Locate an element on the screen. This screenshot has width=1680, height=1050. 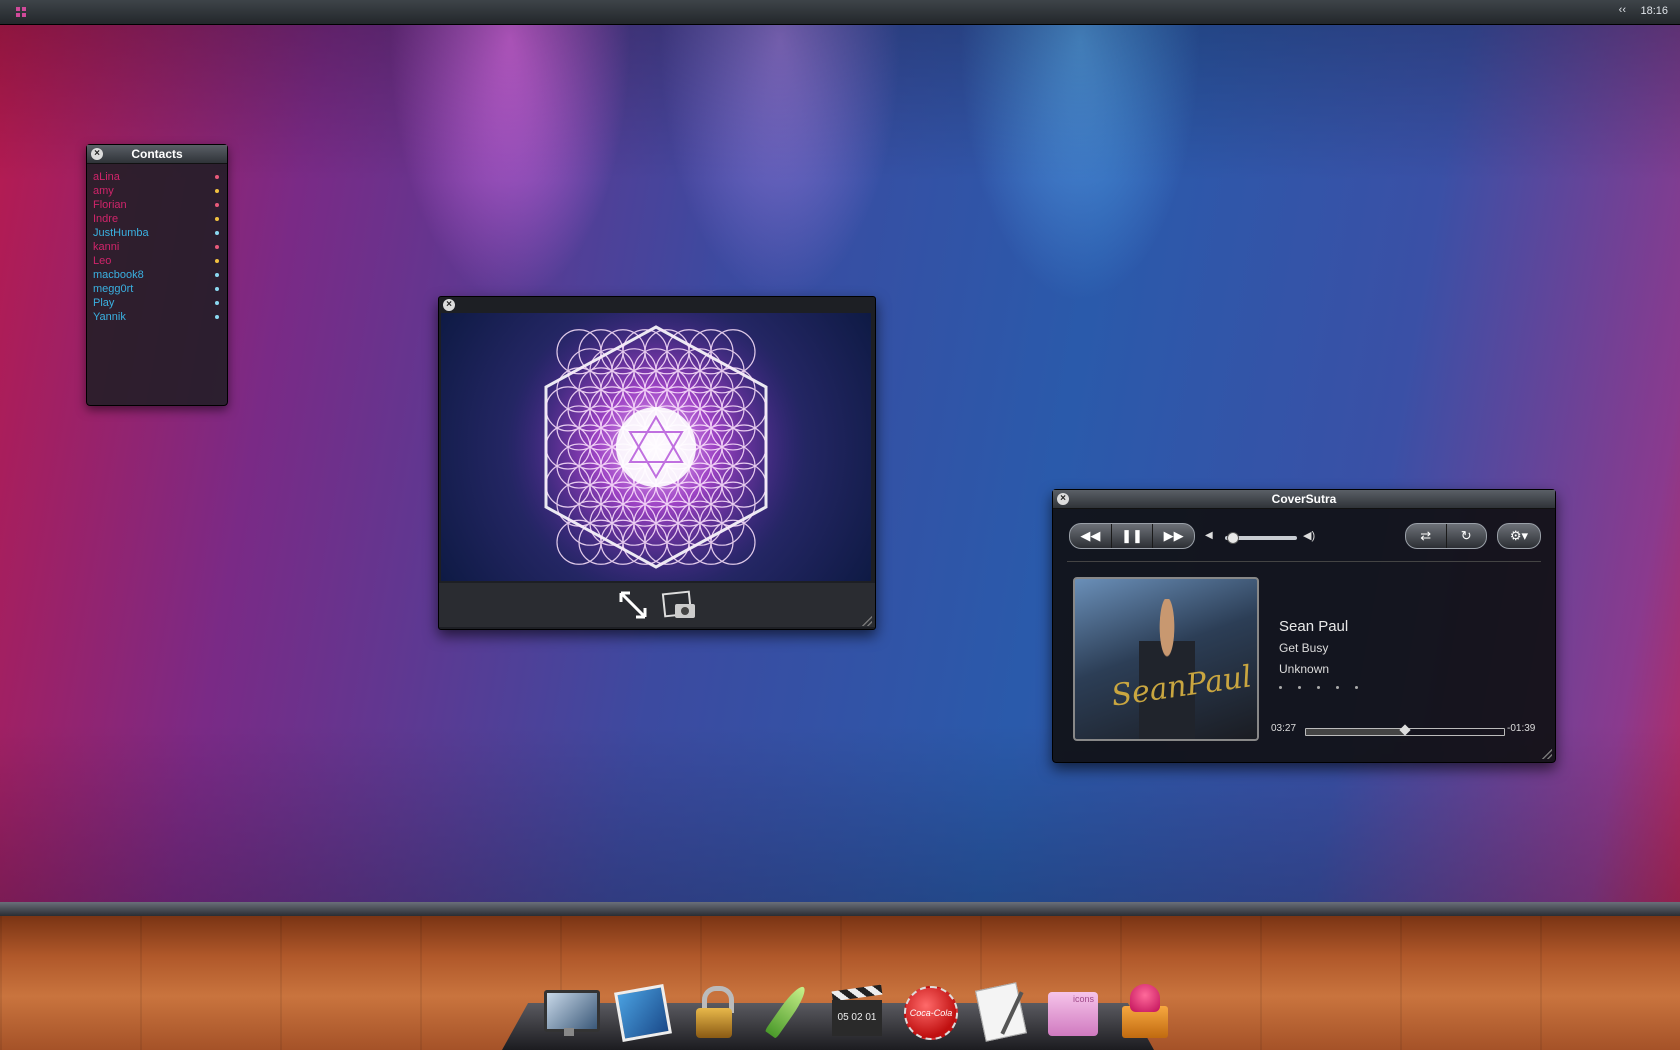
playback-mode-controls: ⇄ ↻ is located at coordinates (1446, 536).